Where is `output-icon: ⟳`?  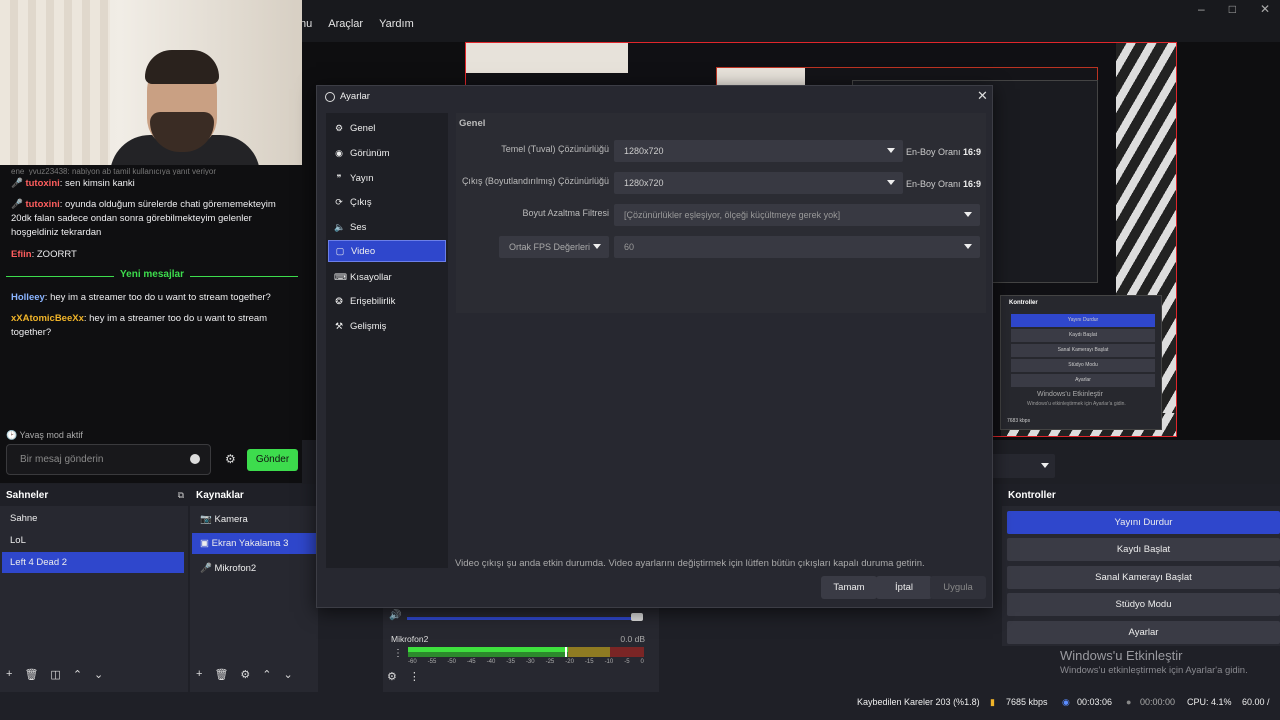
output-icon: ⟳ is located at coordinates (339, 201).